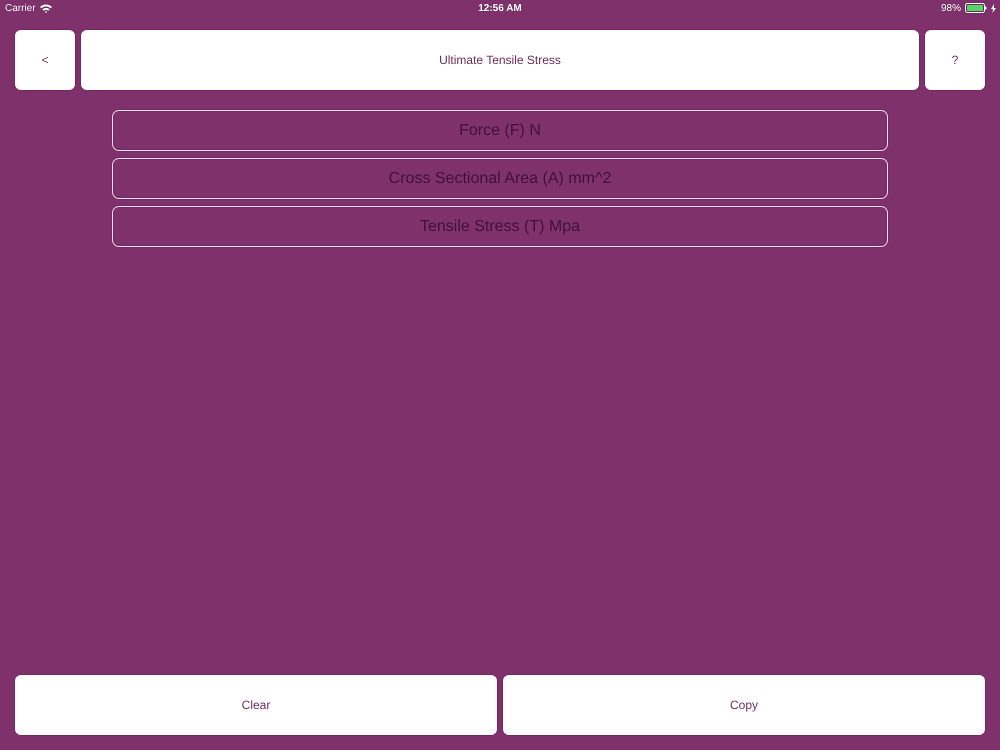 The height and width of the screenshot is (750, 1000). Describe the element at coordinates (500, 60) in the screenshot. I see `screen-title: Ultimate Tensile Stress` at that location.